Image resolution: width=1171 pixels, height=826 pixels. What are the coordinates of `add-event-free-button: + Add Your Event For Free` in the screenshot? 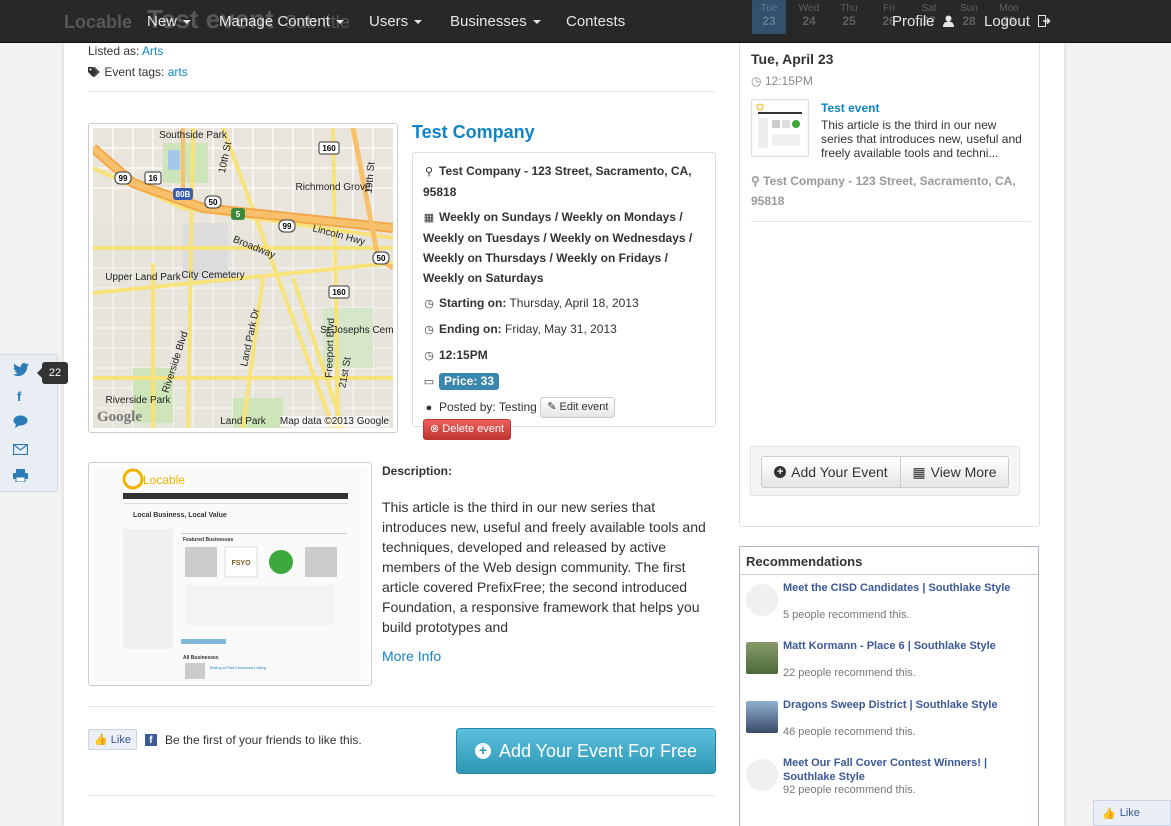 It's located at (586, 751).